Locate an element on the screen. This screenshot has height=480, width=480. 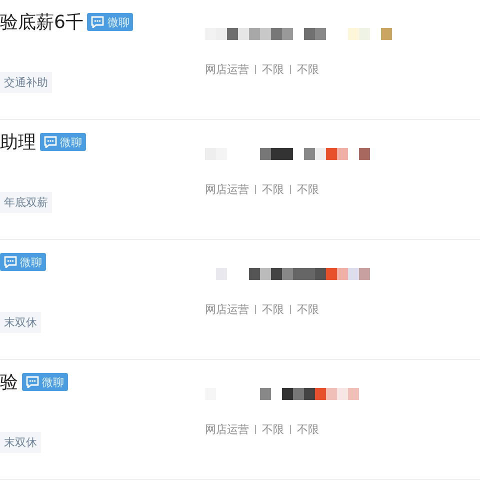
job-title: 验 is located at coordinates (9, 382).